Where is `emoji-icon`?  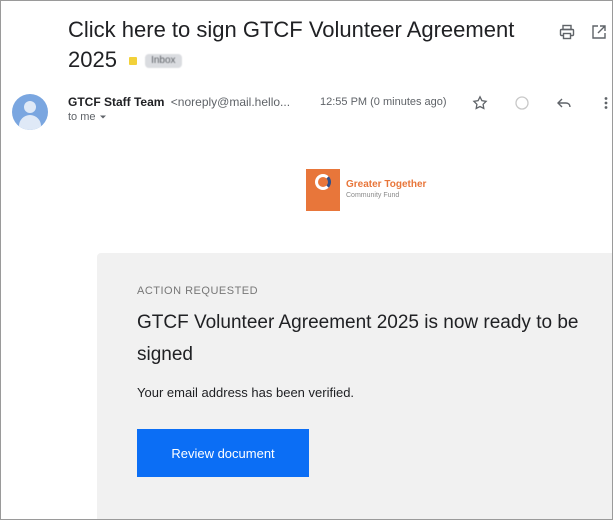
emoji-icon is located at coordinates (522, 103).